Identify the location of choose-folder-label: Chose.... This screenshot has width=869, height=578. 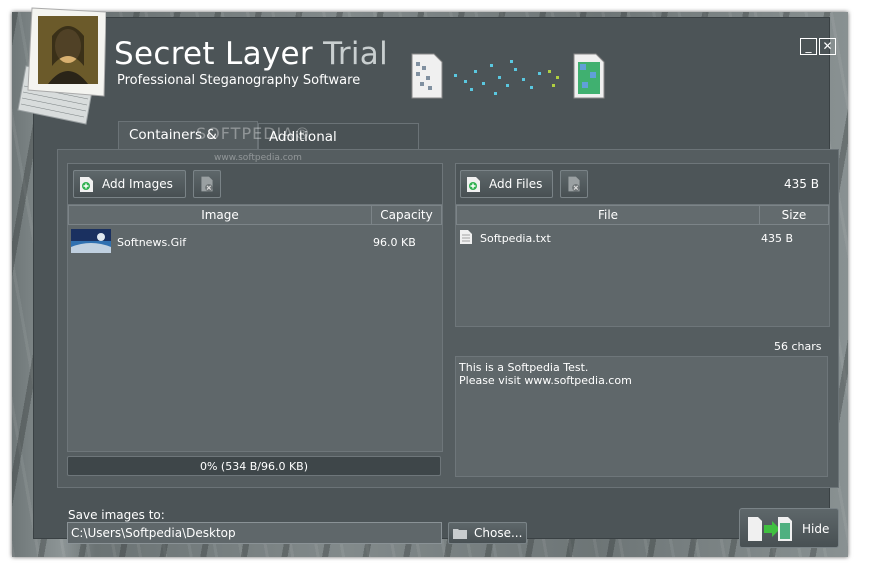
(498, 533).